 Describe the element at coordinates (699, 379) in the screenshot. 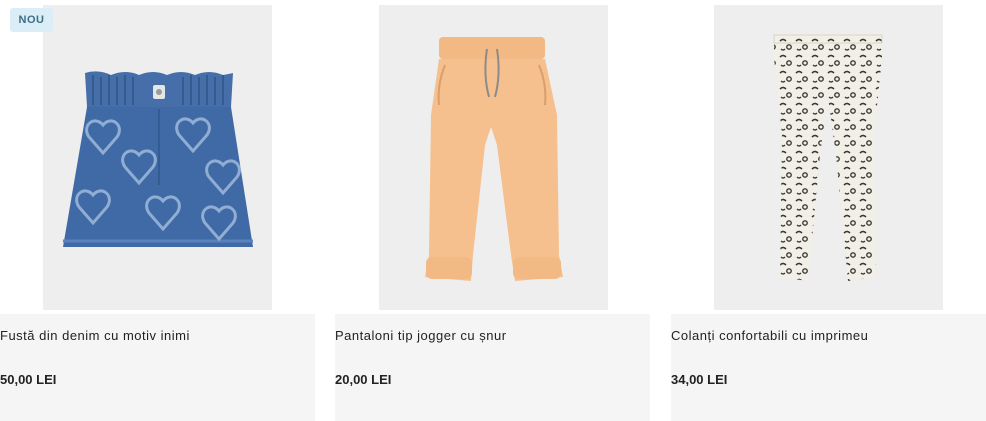

I see `product-price: 34,00 LEI` at that location.